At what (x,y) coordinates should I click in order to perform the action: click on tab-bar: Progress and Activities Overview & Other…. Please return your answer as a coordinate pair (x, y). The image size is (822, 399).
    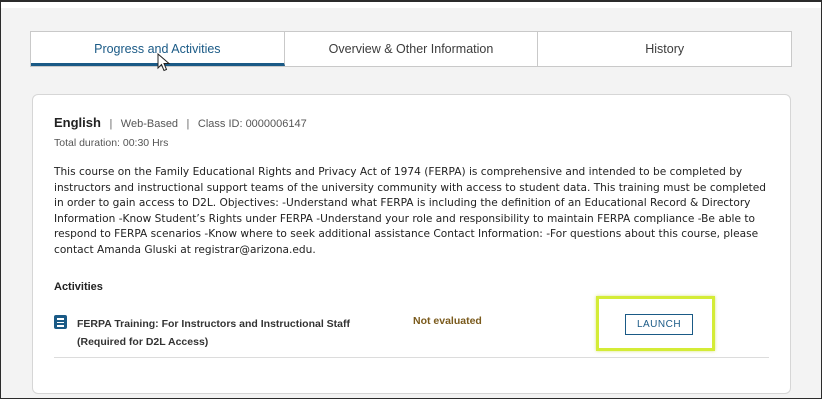
    Looking at the image, I should click on (411, 49).